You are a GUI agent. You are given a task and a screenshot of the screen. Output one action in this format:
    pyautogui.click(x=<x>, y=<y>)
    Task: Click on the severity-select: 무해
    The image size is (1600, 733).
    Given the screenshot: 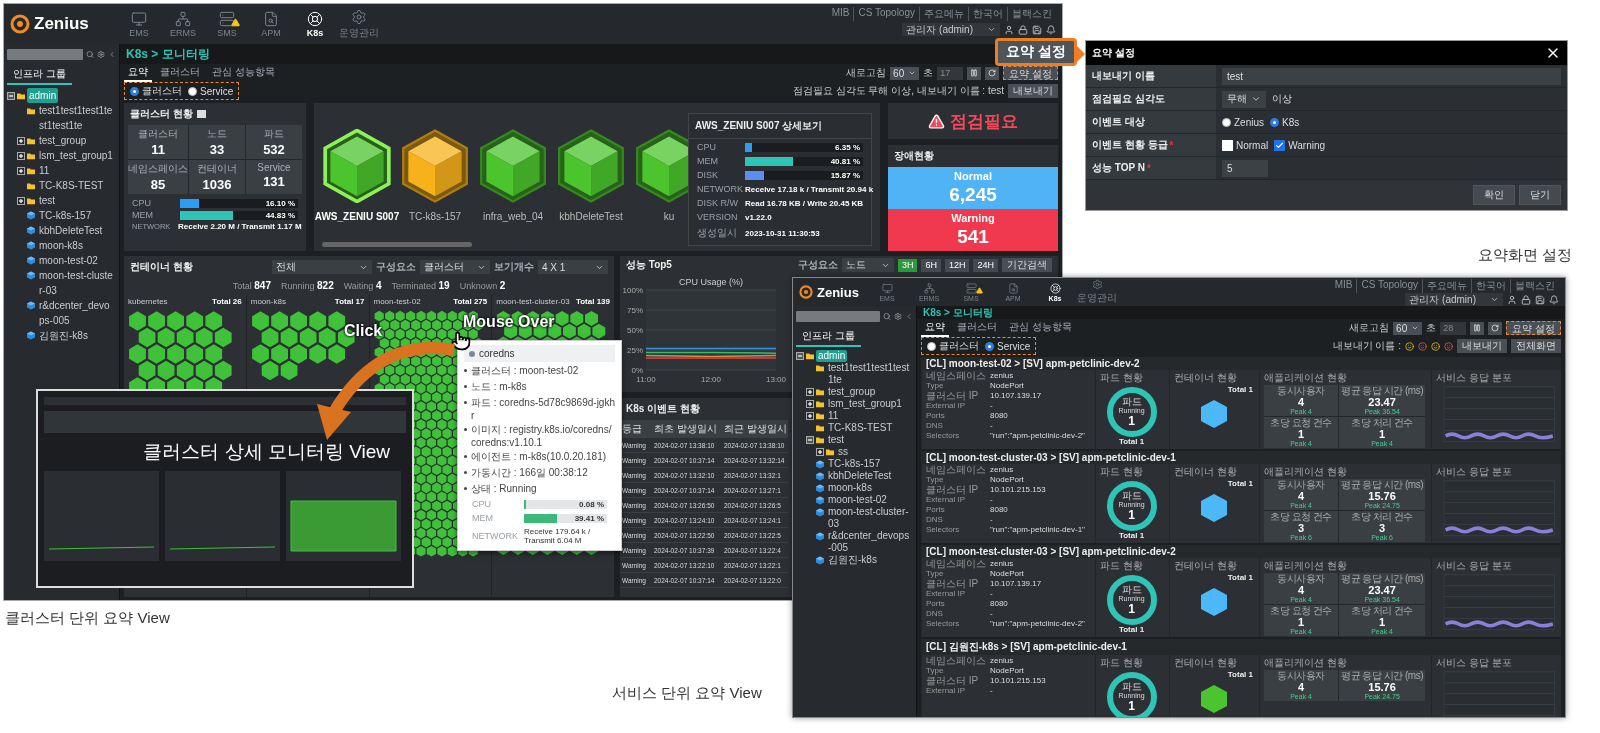 What is the action you would take?
    pyautogui.click(x=1244, y=99)
    